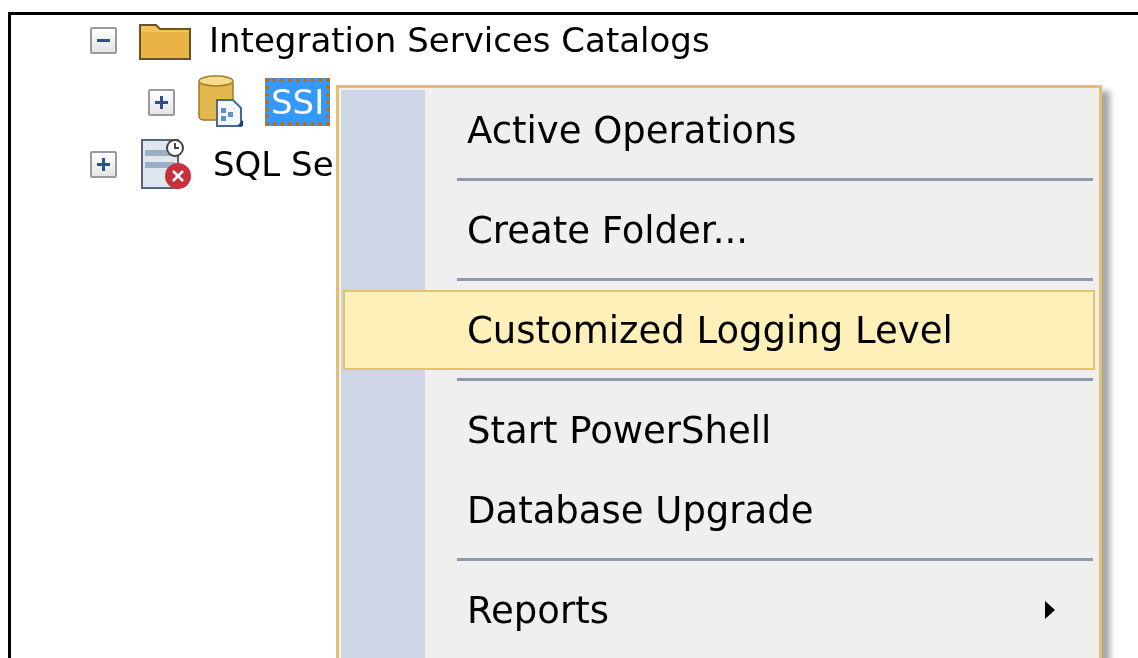 The width and height of the screenshot is (1138, 658). Describe the element at coordinates (719, 510) in the screenshot. I see `menu-item: Database Upgrade` at that location.